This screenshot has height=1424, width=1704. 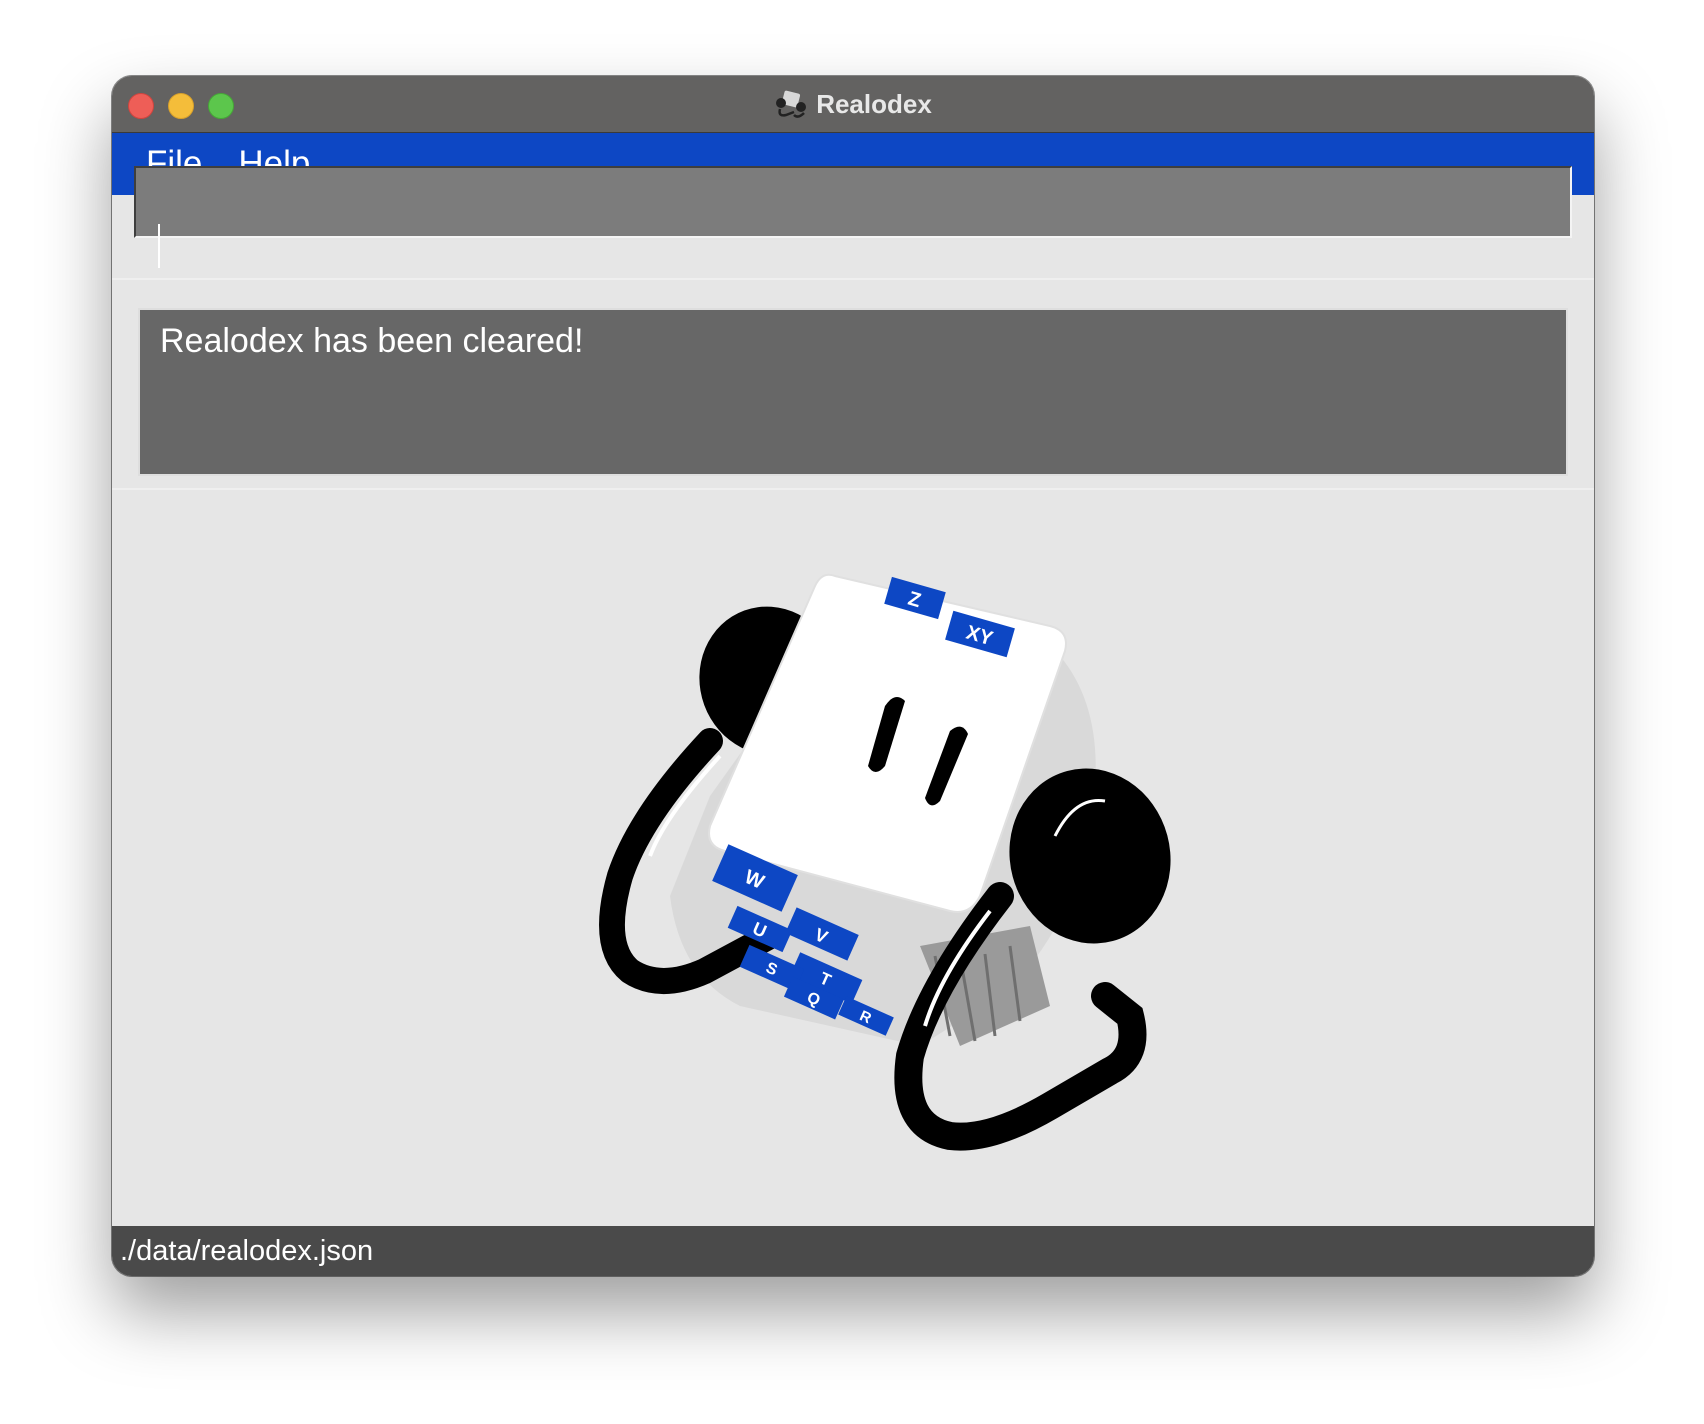 What do you see at coordinates (885, 862) in the screenshot?
I see `rolodex-illustration: Z XY W V U T S Q R` at bounding box center [885, 862].